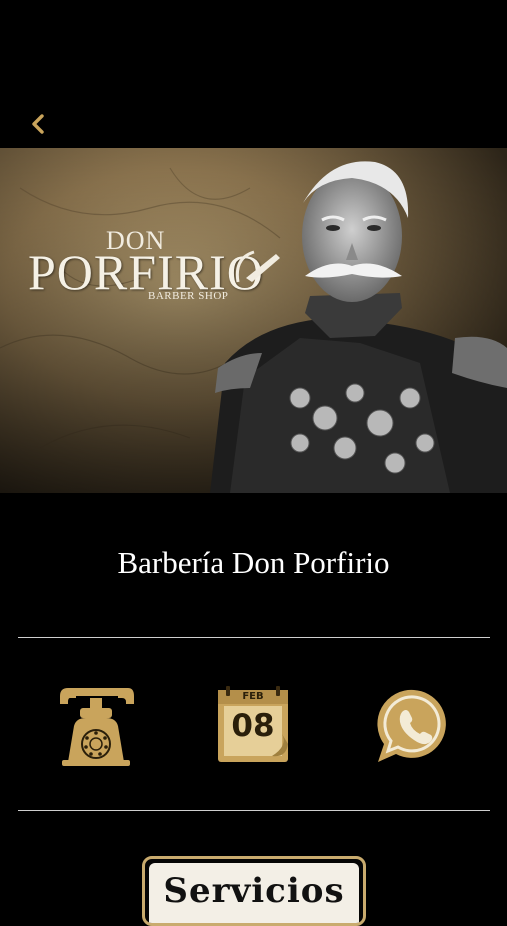  Describe the element at coordinates (257, 266) in the screenshot. I see `razor-icon` at that location.